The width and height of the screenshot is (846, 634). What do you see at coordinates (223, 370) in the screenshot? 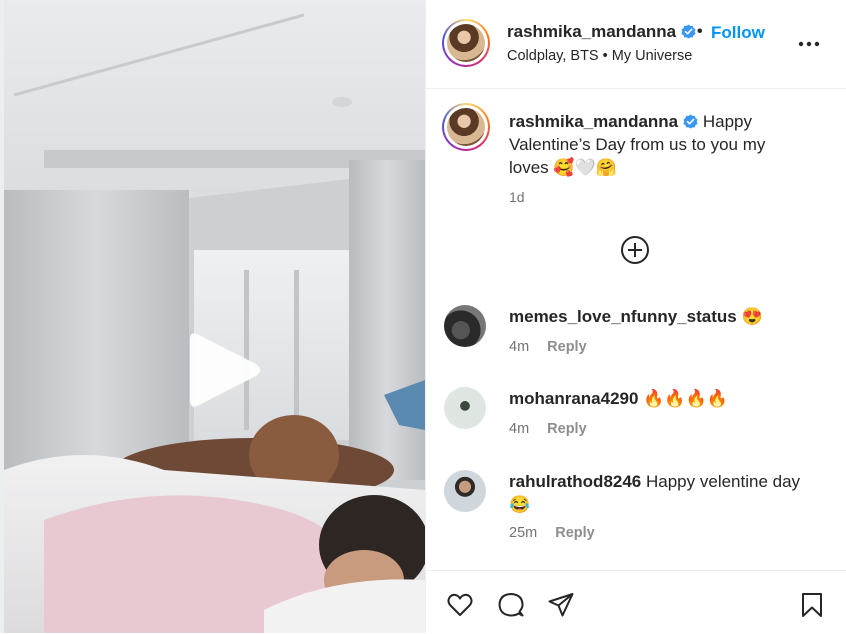
I see `play-icon` at bounding box center [223, 370].